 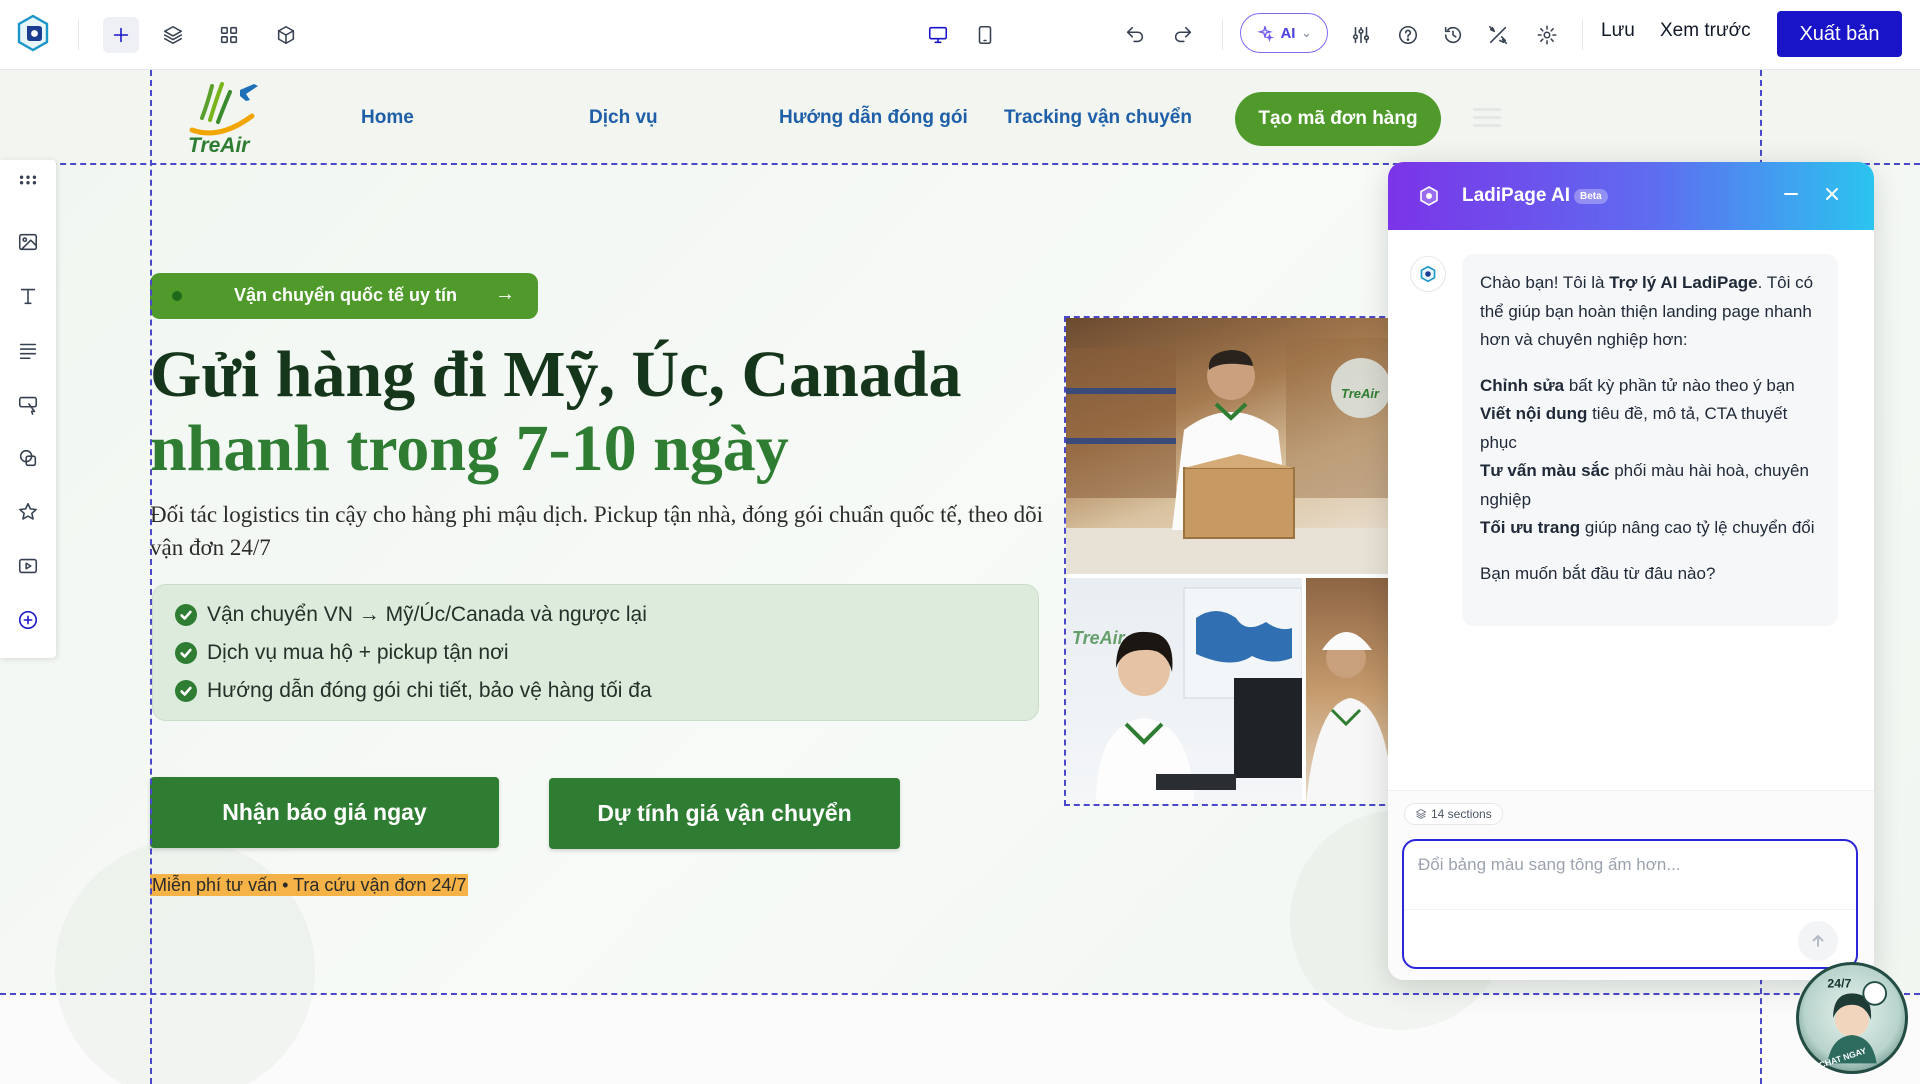 I want to click on ai-question: Bạn muốn bắt đầu từ đâu nào?, so click(x=1598, y=573).